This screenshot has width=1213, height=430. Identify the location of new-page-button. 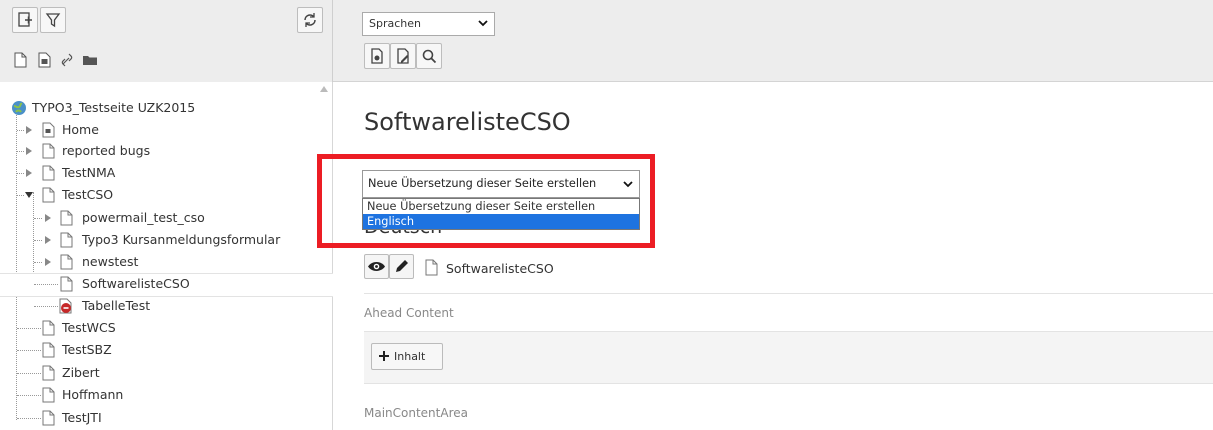
(25, 20).